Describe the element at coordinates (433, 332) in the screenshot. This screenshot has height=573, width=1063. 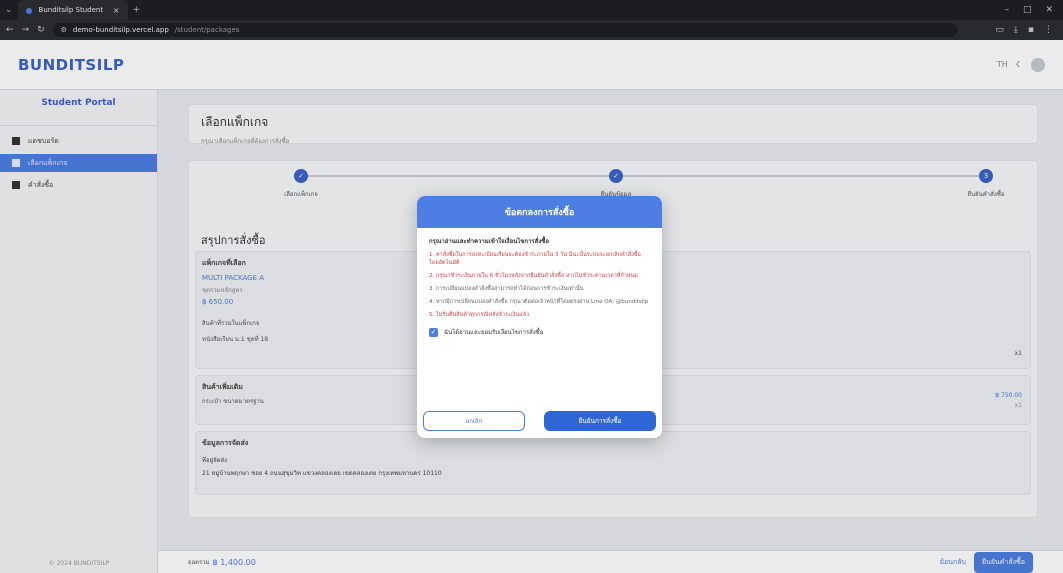
I see `agree-checkbox: ✓` at that location.